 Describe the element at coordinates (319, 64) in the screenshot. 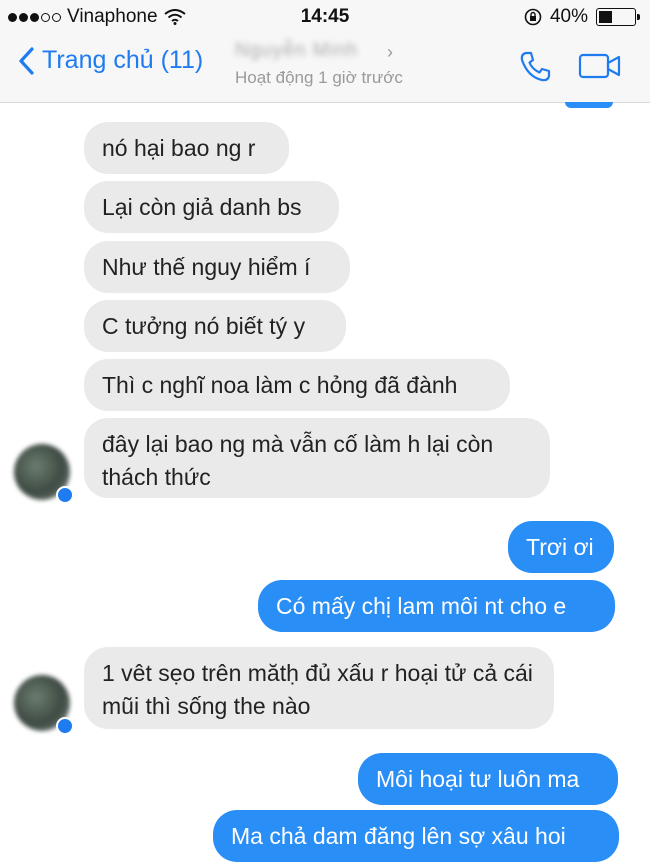

I see `contact-info: Nguyễn Minh › Hoạt động 1 giờ trước` at that location.